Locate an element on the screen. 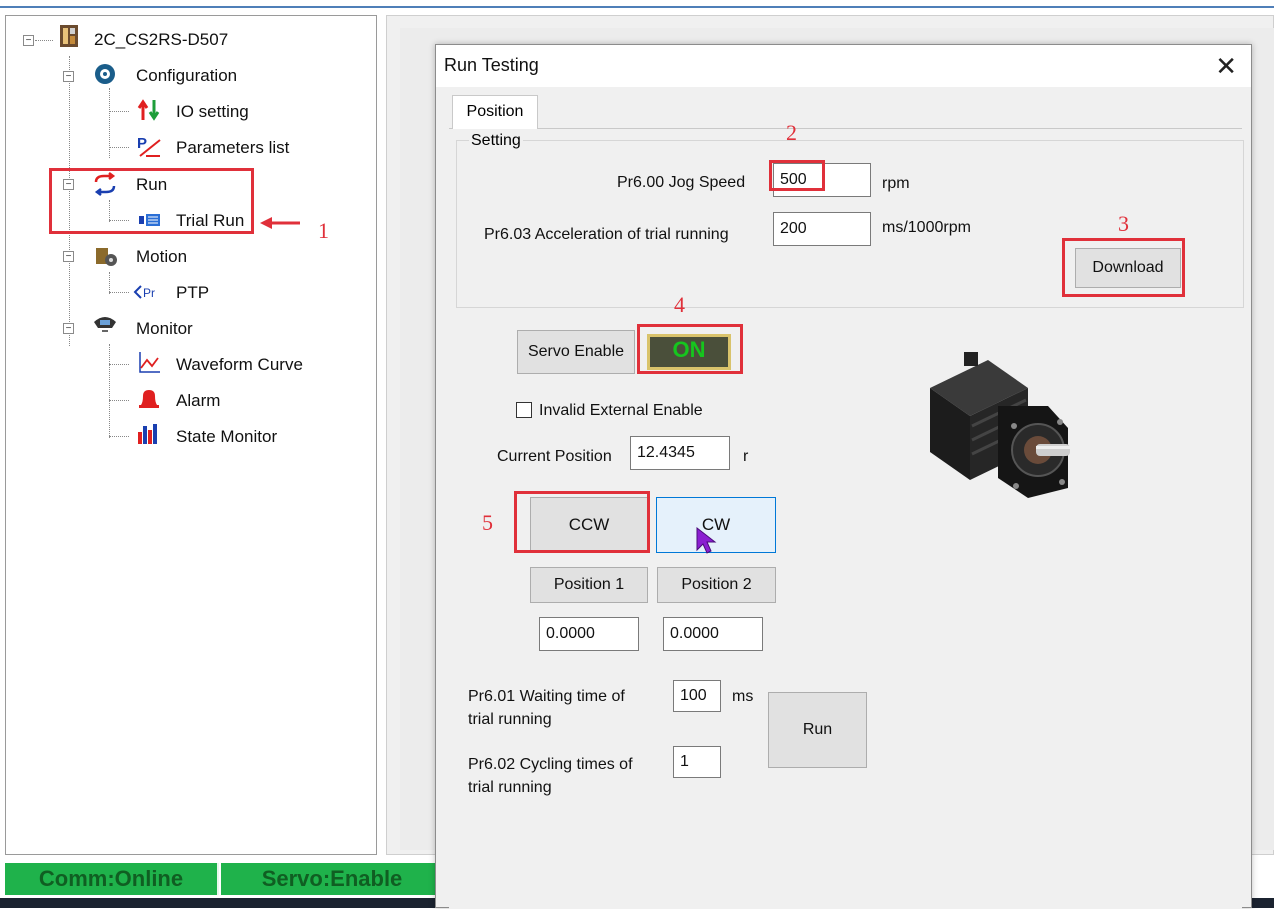 Image resolution: width=1274 pixels, height=909 pixels. motion-icon is located at coordinates (106, 257).